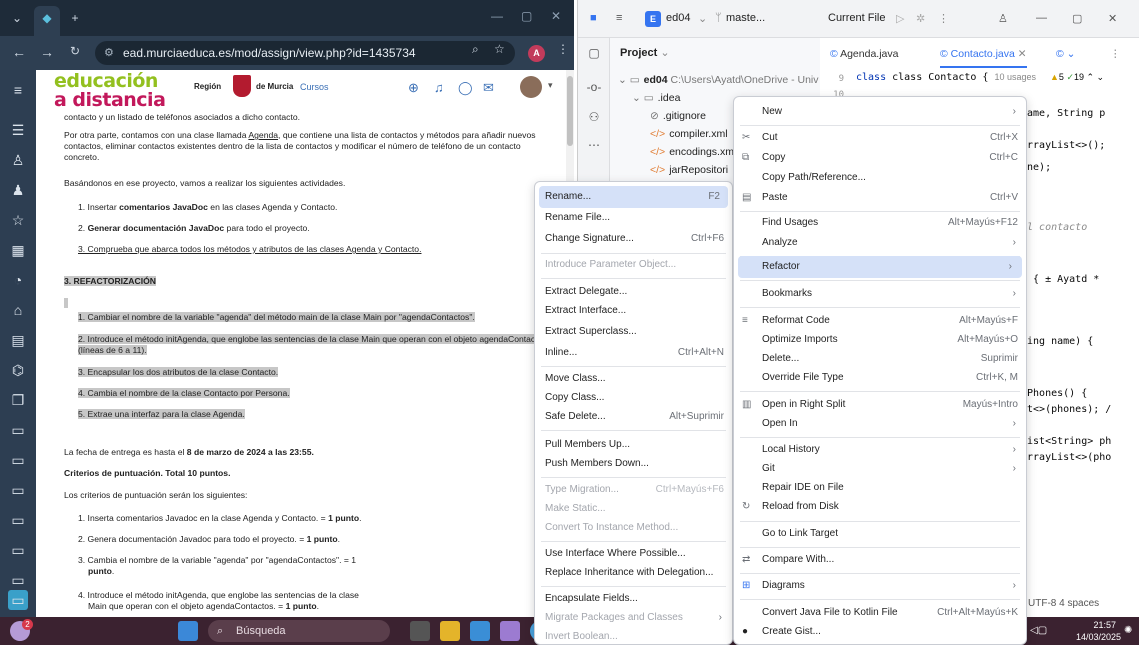 The width and height of the screenshot is (1139, 645). I want to click on course-icon-active: ▭, so click(18, 600).